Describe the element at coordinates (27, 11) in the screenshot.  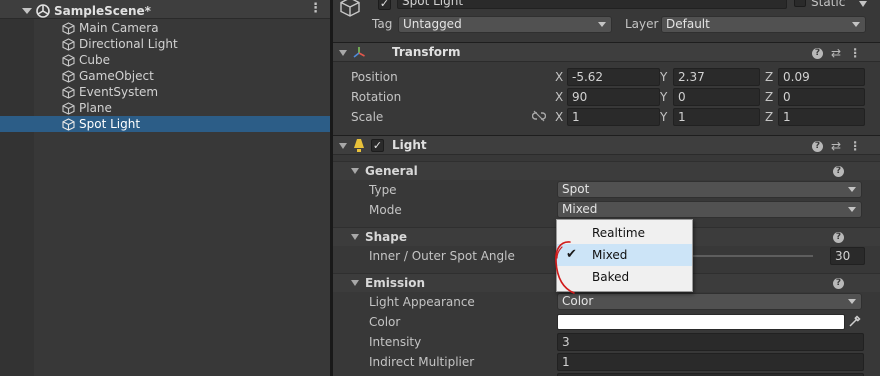
I see `expand-arrow-icon` at that location.